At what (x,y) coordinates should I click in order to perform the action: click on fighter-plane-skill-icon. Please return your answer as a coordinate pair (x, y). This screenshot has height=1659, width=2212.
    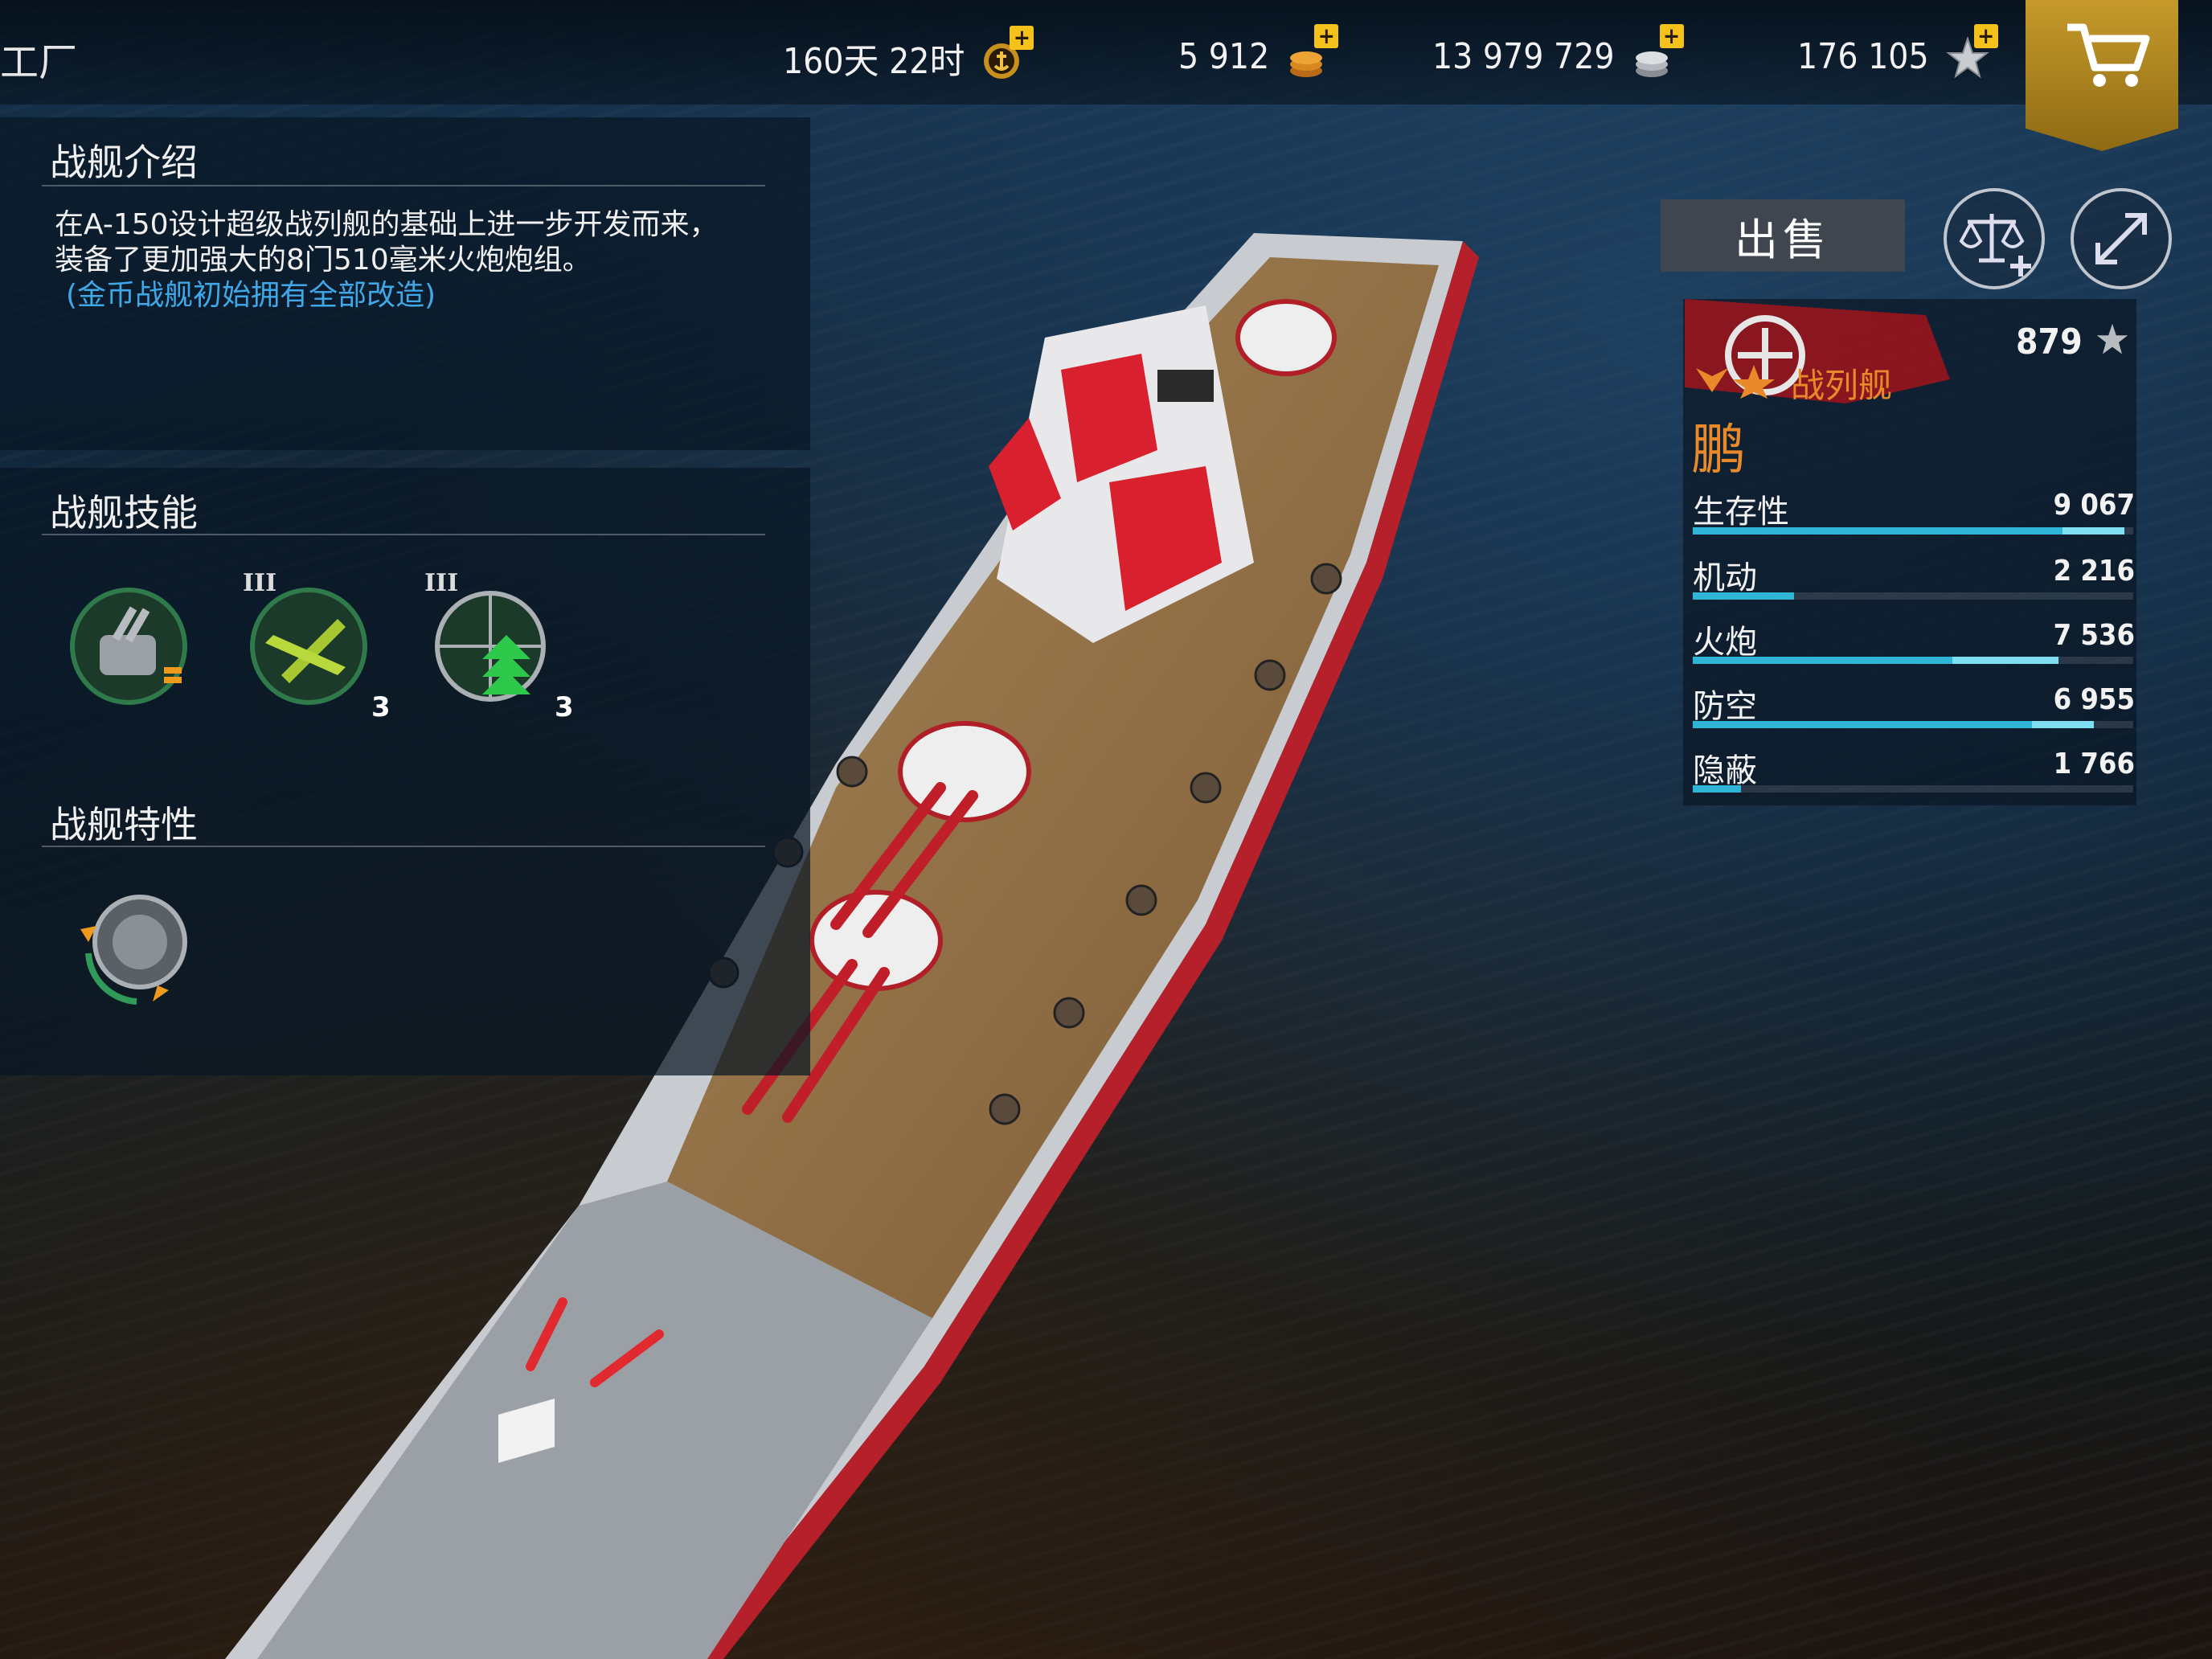
    Looking at the image, I should click on (309, 647).